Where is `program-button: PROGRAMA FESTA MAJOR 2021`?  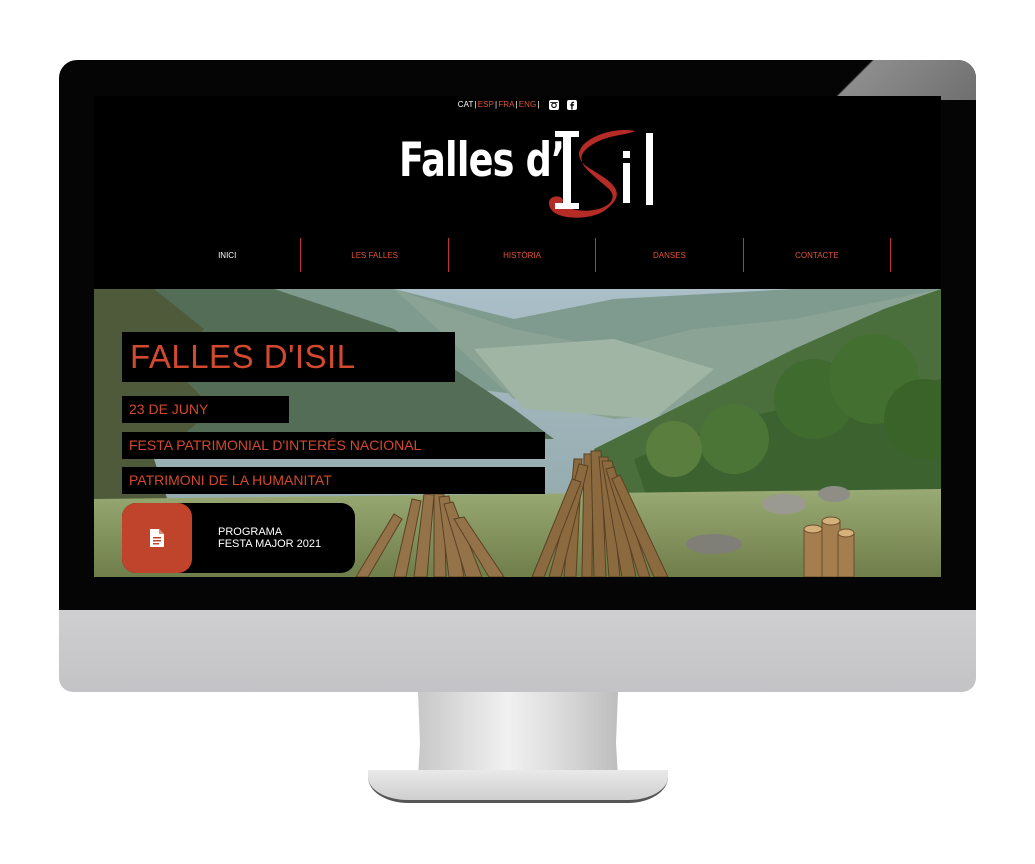 program-button: PROGRAMA FESTA MAJOR 2021 is located at coordinates (238, 538).